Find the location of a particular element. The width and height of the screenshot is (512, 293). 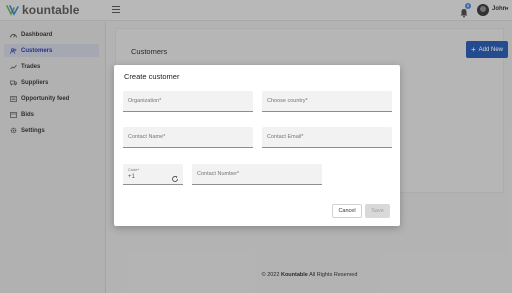

contact-number-field: Contact Number* is located at coordinates (257, 174).